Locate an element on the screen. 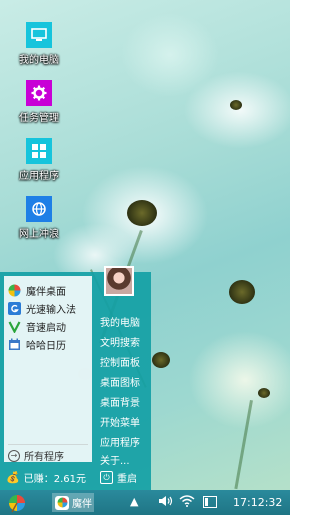  wifi-icon is located at coordinates (187, 502).